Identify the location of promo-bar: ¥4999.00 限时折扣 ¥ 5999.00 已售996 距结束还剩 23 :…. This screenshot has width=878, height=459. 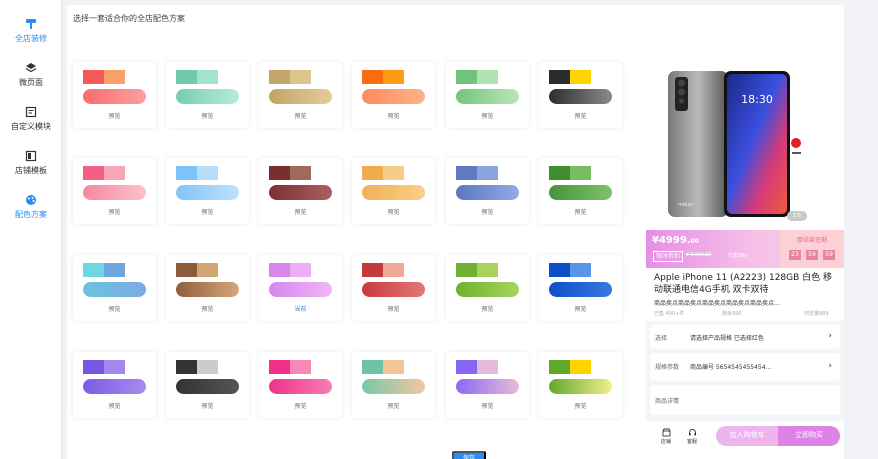
(745, 249).